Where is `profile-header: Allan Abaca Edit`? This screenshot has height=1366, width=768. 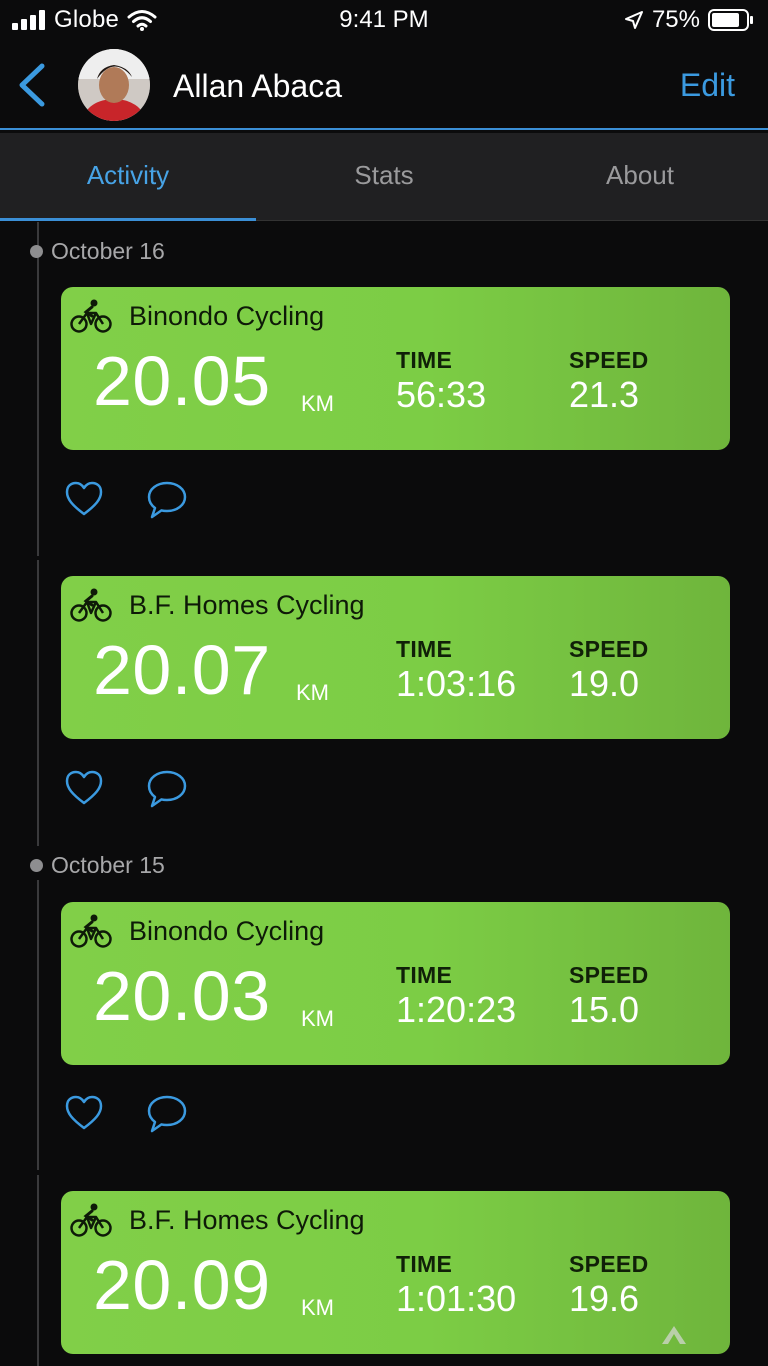 profile-header: Allan Abaca Edit is located at coordinates (384, 85).